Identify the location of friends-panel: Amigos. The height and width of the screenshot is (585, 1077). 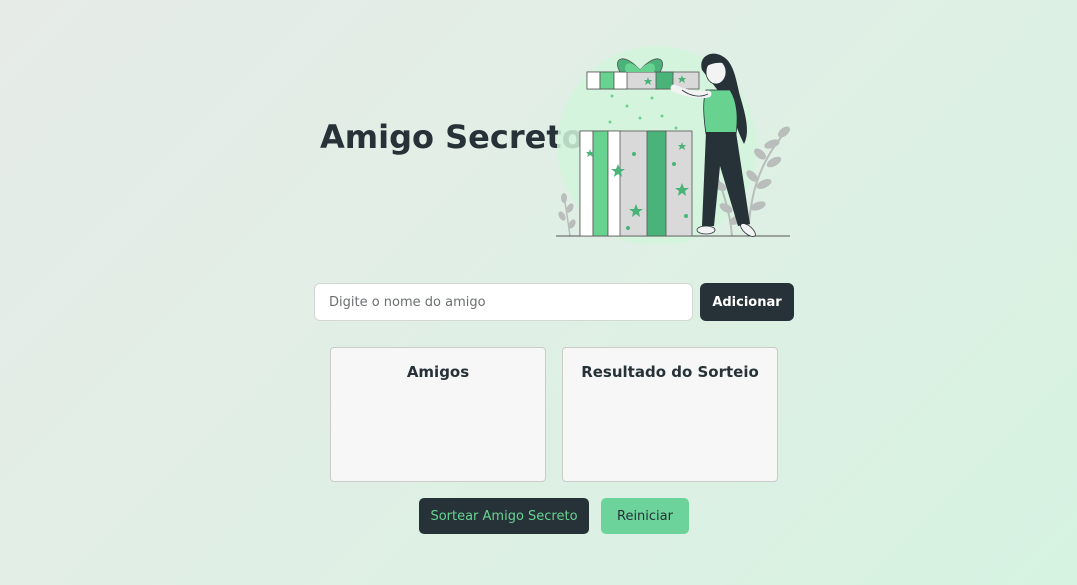
(438, 414).